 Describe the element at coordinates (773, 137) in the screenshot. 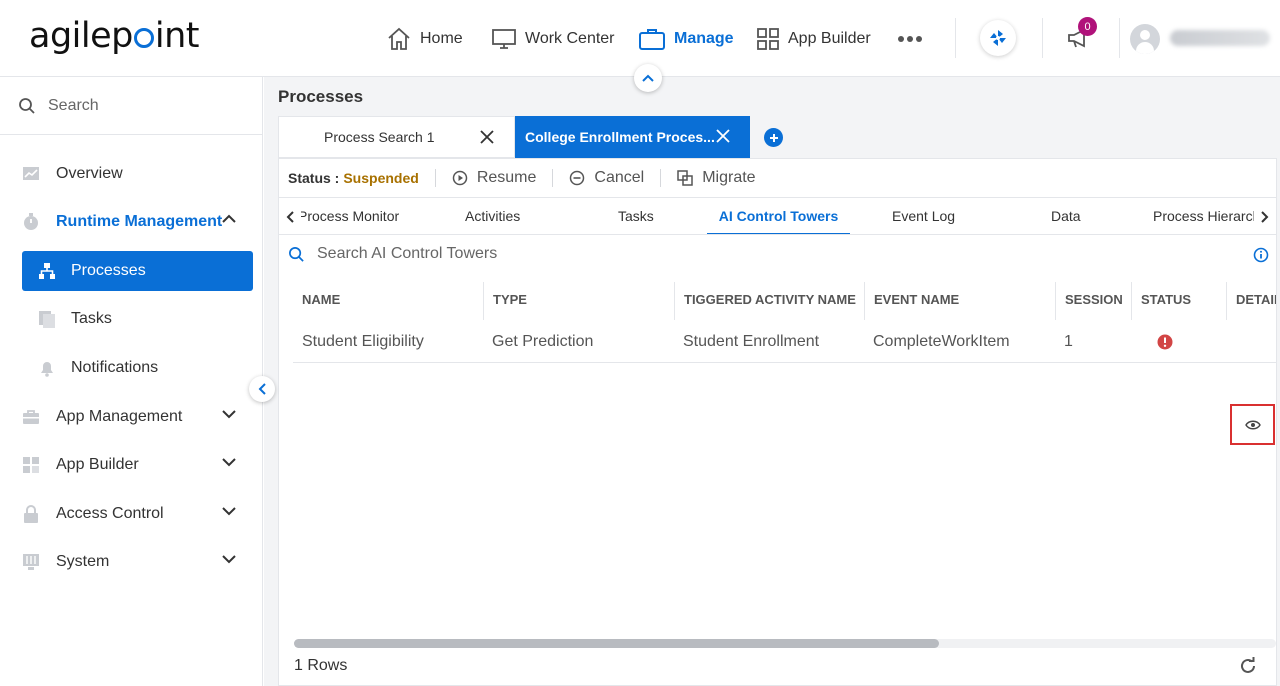

I see `add-tab-button` at that location.